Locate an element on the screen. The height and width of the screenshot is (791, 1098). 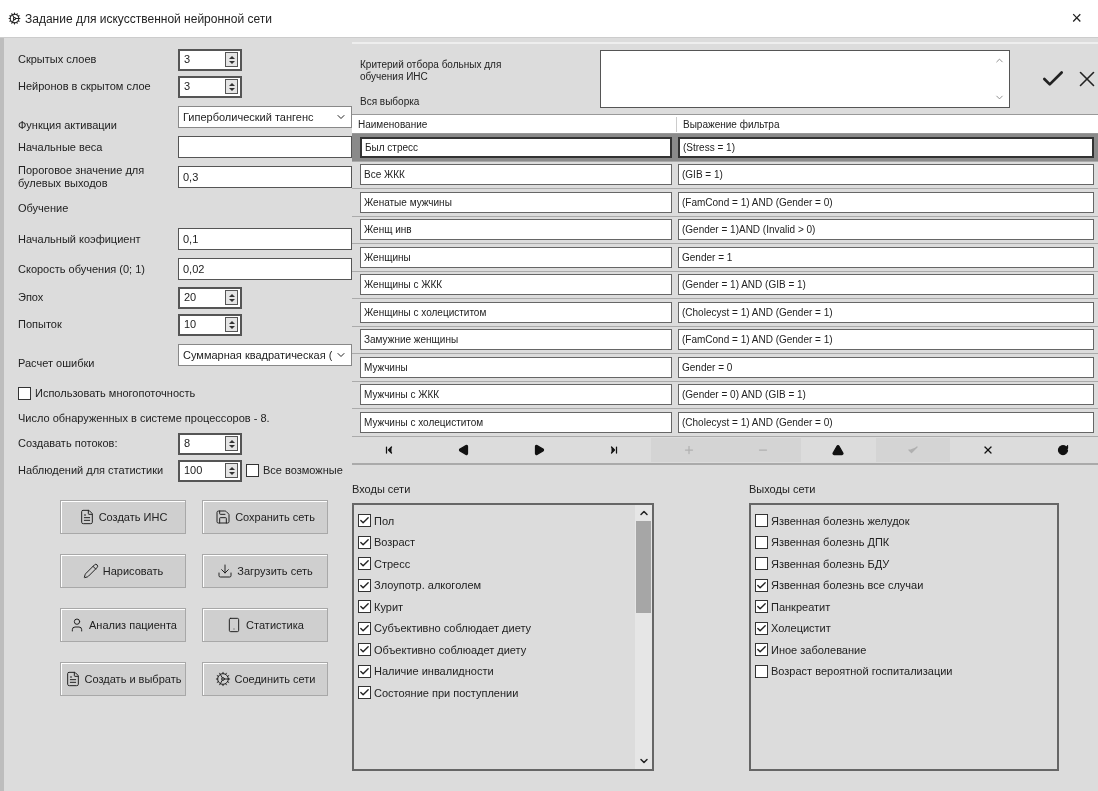
checkbox-label: Объективно соблюадет диету is located at coordinates (450, 650).